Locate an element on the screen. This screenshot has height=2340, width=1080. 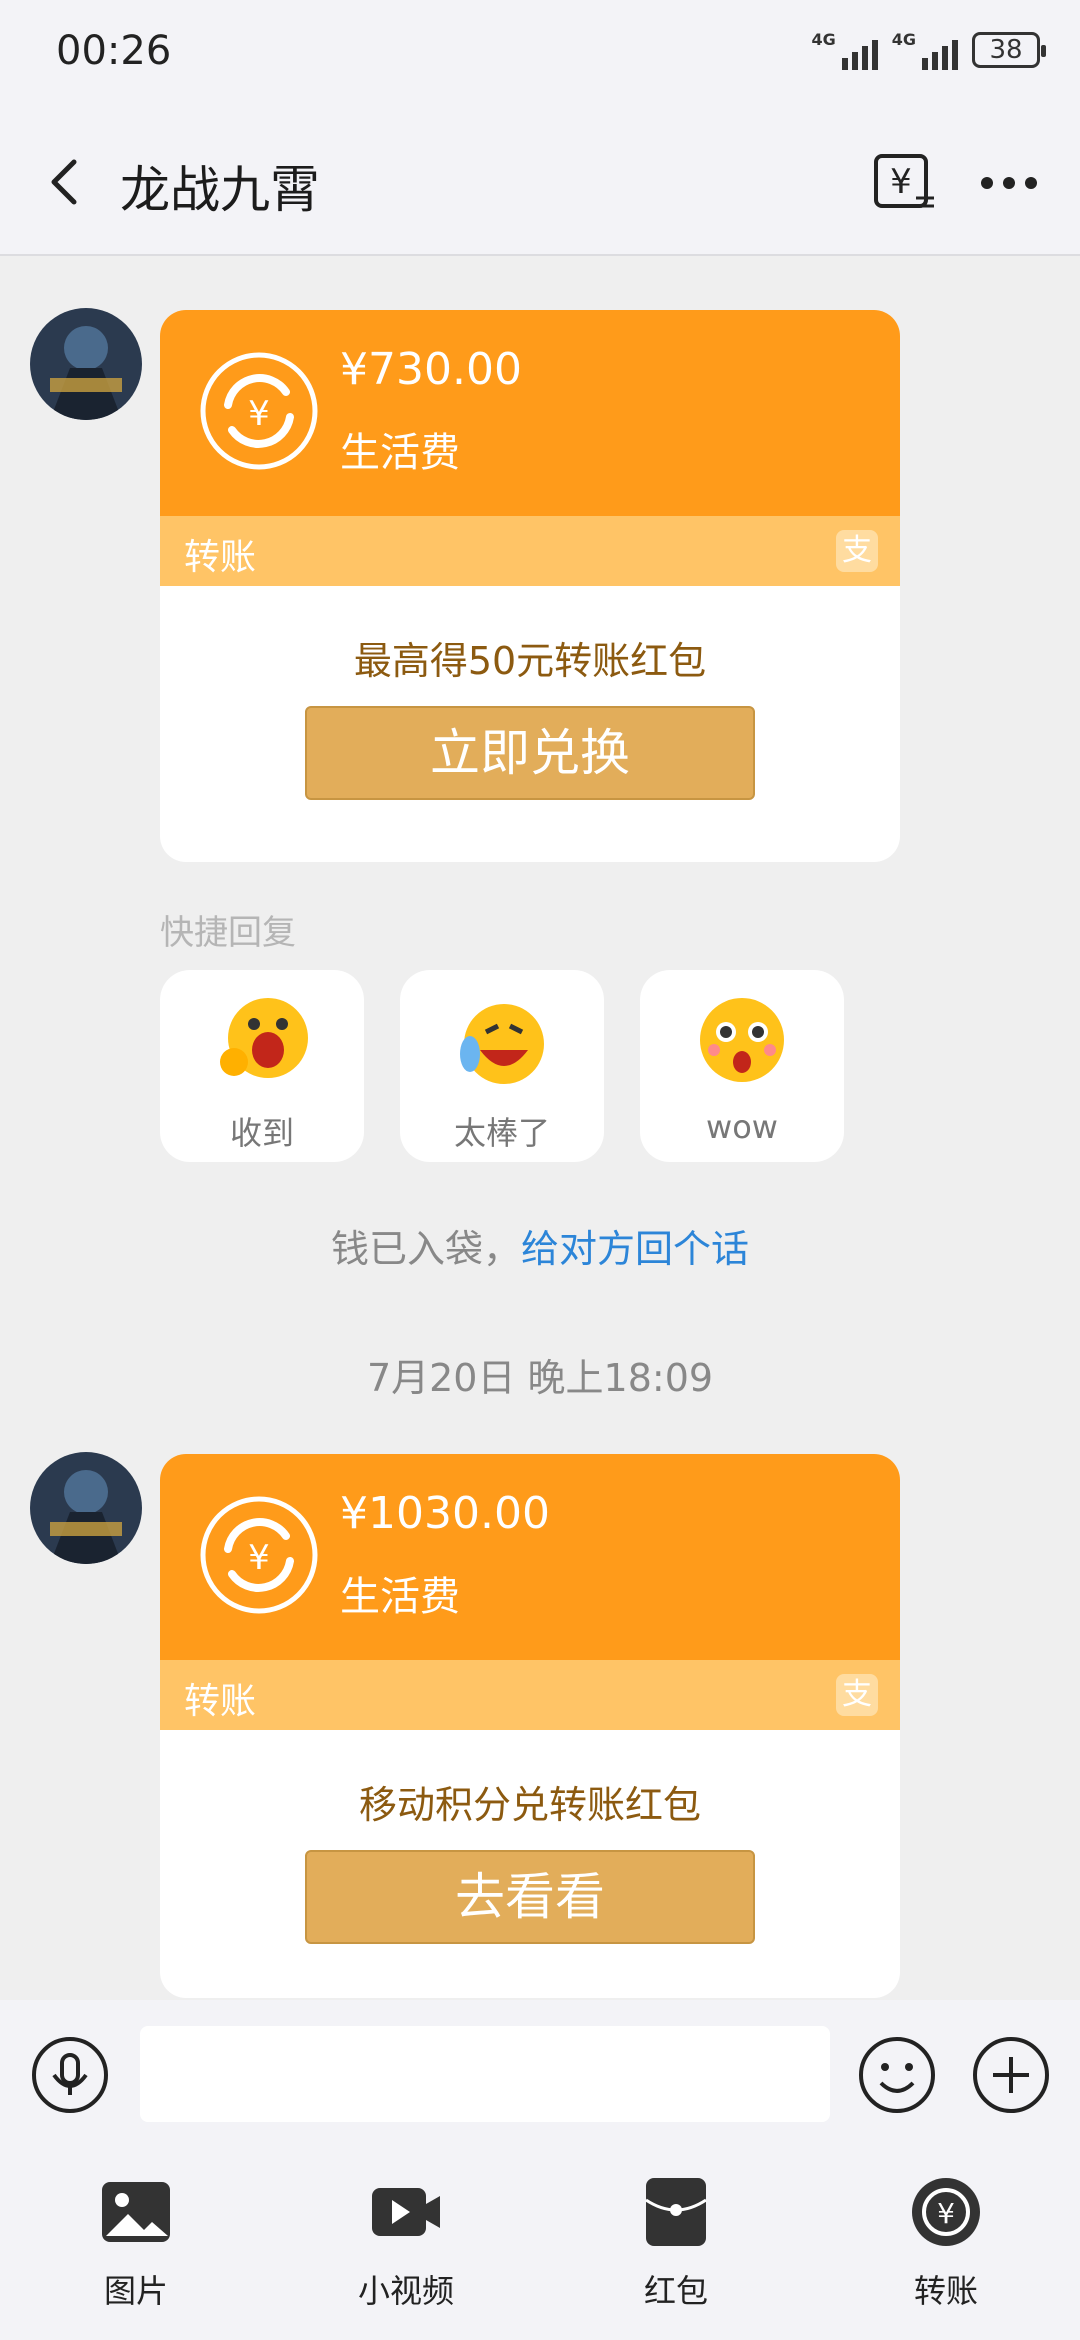
message-input is located at coordinates (485, 2074).